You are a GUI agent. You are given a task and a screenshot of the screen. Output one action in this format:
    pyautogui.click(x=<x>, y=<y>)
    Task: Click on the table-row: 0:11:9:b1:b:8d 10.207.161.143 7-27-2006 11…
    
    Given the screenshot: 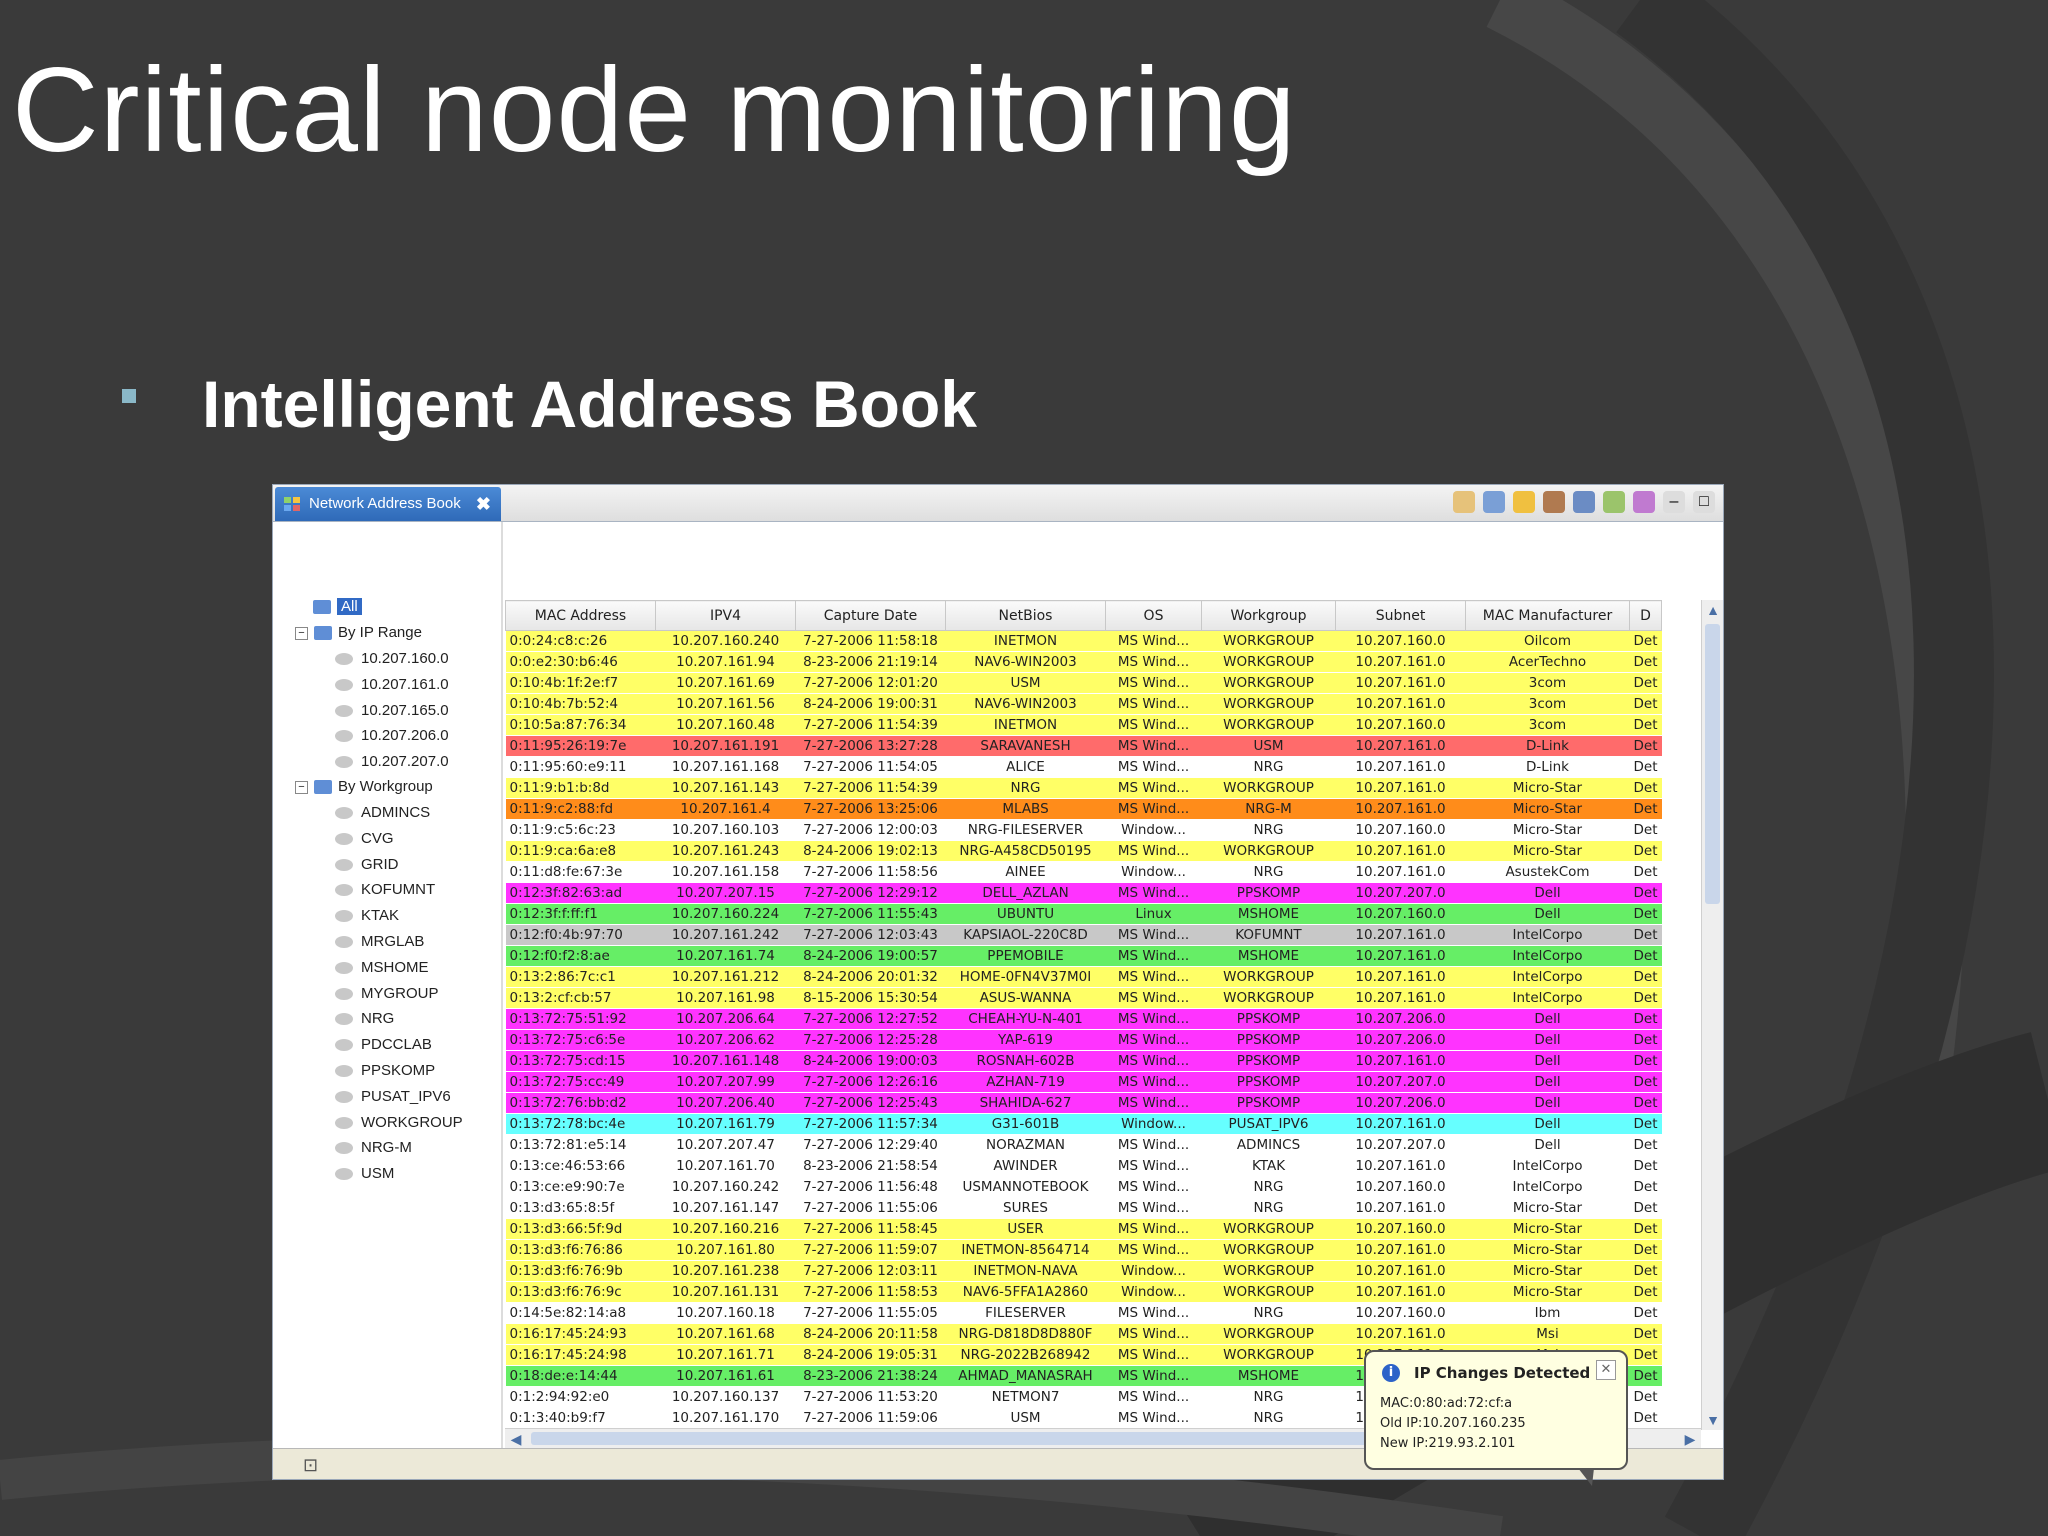 What is the action you would take?
    pyautogui.click(x=1083, y=788)
    